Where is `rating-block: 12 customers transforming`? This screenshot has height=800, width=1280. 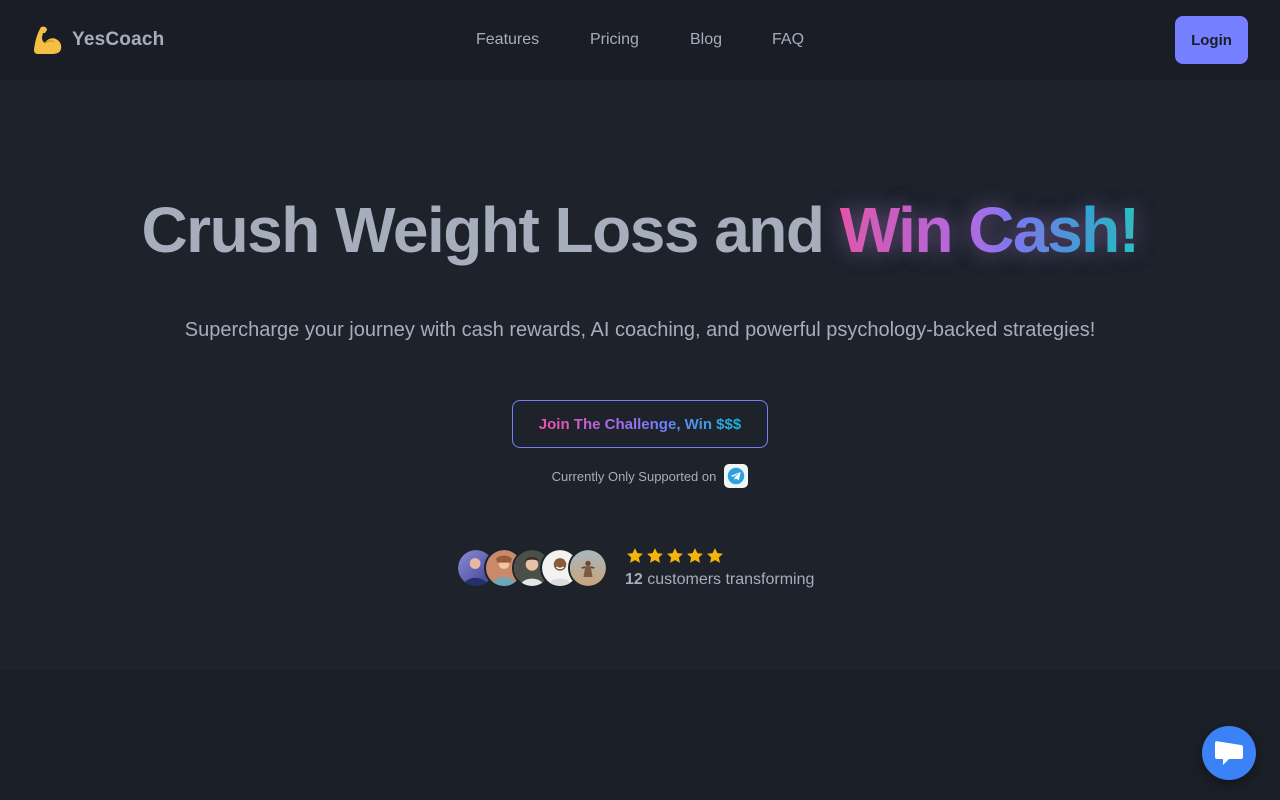 rating-block: 12 customers transforming is located at coordinates (719, 567).